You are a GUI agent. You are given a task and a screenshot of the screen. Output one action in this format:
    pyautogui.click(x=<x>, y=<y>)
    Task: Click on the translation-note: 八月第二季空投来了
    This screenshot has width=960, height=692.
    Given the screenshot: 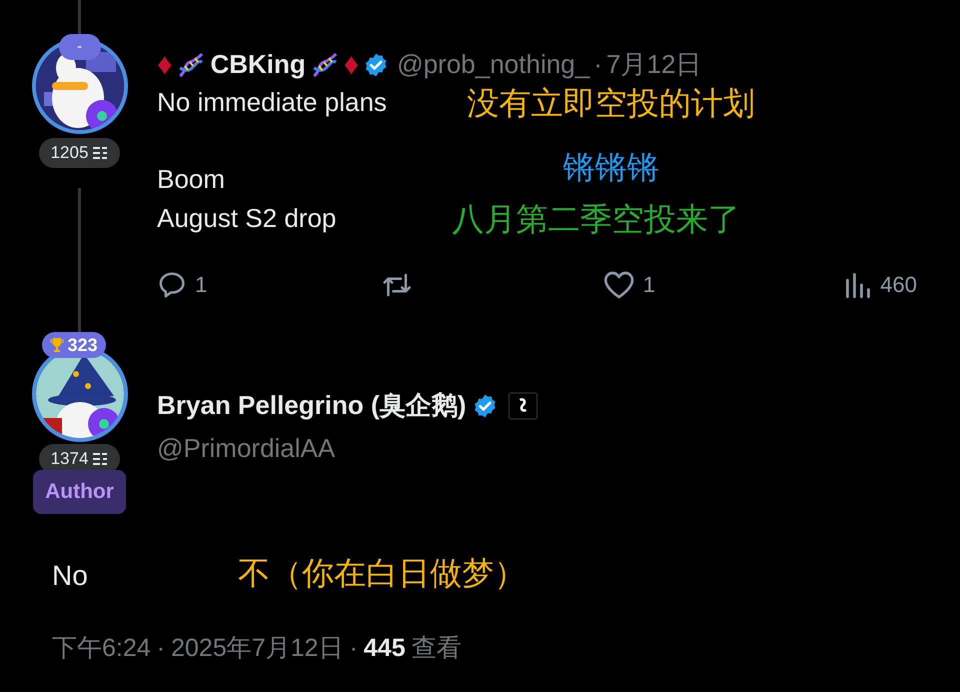 What is the action you would take?
    pyautogui.click(x=596, y=219)
    